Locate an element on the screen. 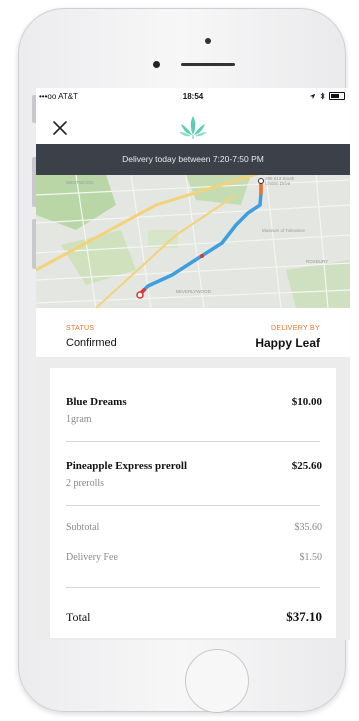  front-sensor is located at coordinates (208, 41).